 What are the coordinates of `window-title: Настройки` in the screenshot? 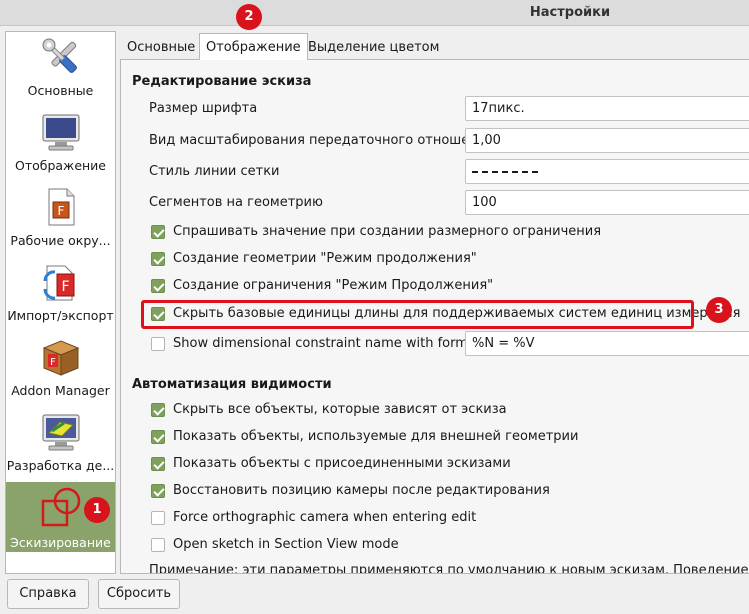 It's located at (570, 12).